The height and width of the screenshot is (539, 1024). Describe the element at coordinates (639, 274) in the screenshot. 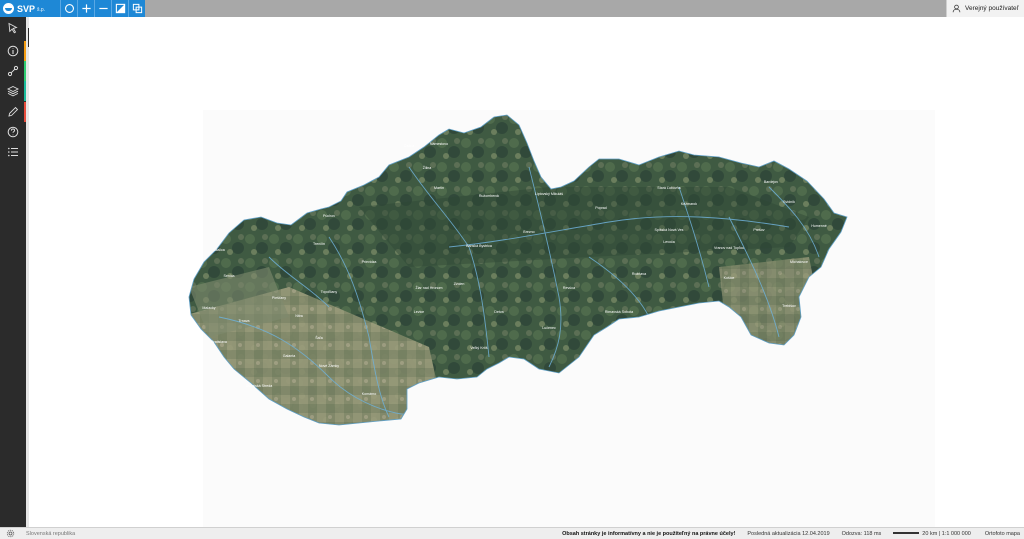

I see `place-label: Rožňava` at that location.